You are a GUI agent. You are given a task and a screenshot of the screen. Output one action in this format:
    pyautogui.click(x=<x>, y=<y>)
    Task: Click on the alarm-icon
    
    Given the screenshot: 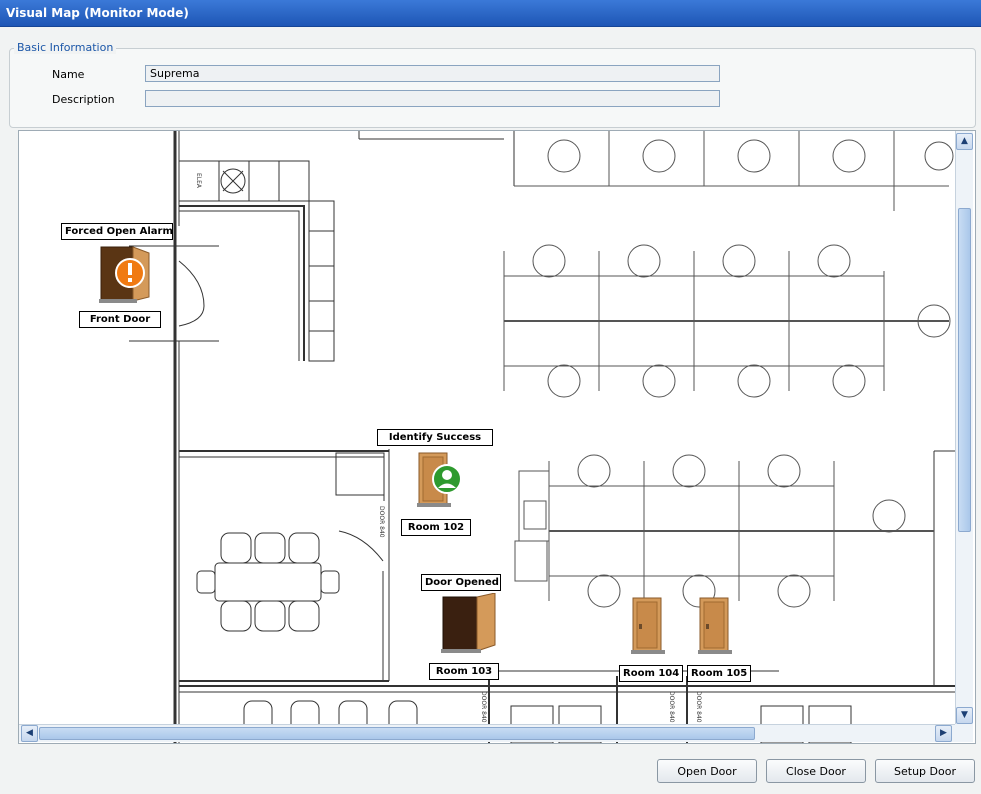 What is the action you would take?
    pyautogui.click(x=125, y=275)
    